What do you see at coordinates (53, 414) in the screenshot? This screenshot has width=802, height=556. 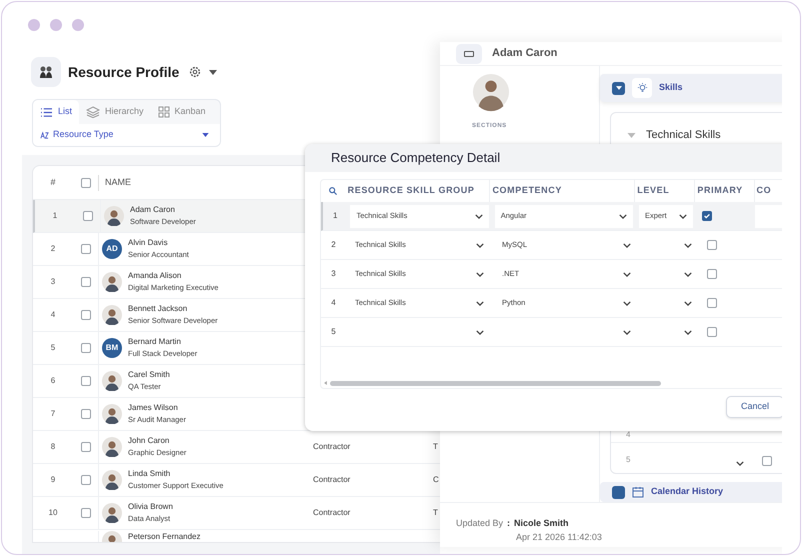 I see `row-number: 7` at bounding box center [53, 414].